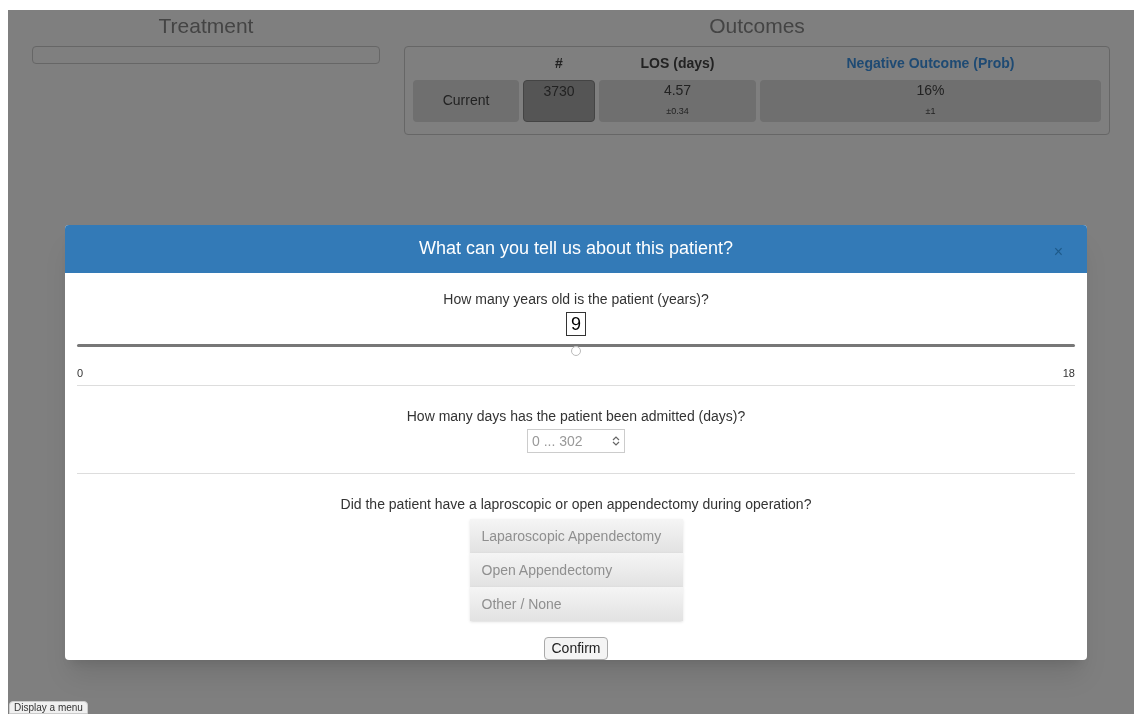  What do you see at coordinates (757, 26) in the screenshot?
I see `section-title: Outcomes` at bounding box center [757, 26].